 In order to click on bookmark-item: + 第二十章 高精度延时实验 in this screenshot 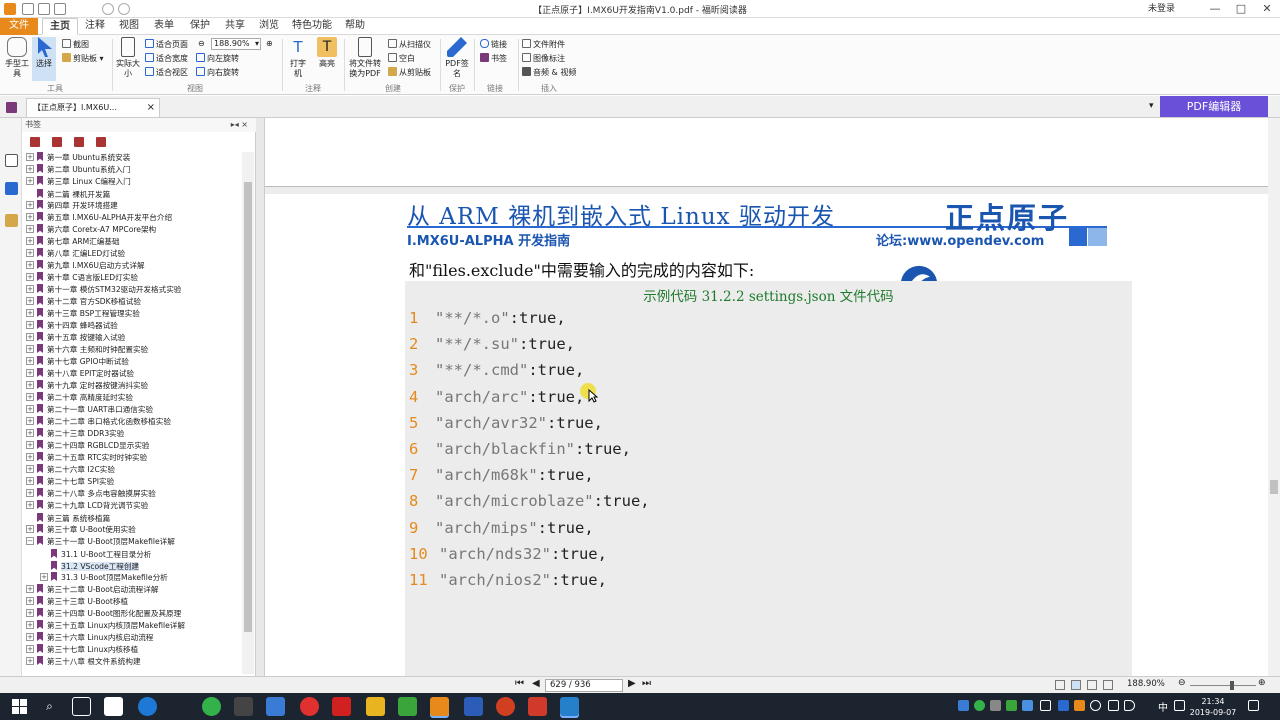, I will do `click(79, 398)`.